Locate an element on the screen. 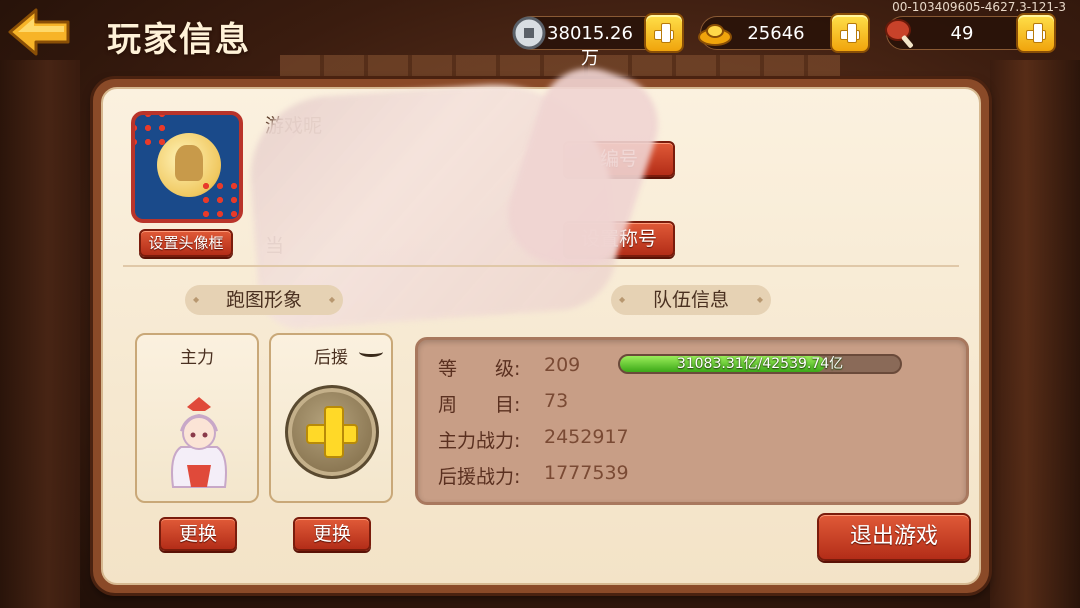 Image resolution: width=1080 pixels, height=608 pixels. copper-coin-counter: 38015.26万 is located at coordinates (588, 42).